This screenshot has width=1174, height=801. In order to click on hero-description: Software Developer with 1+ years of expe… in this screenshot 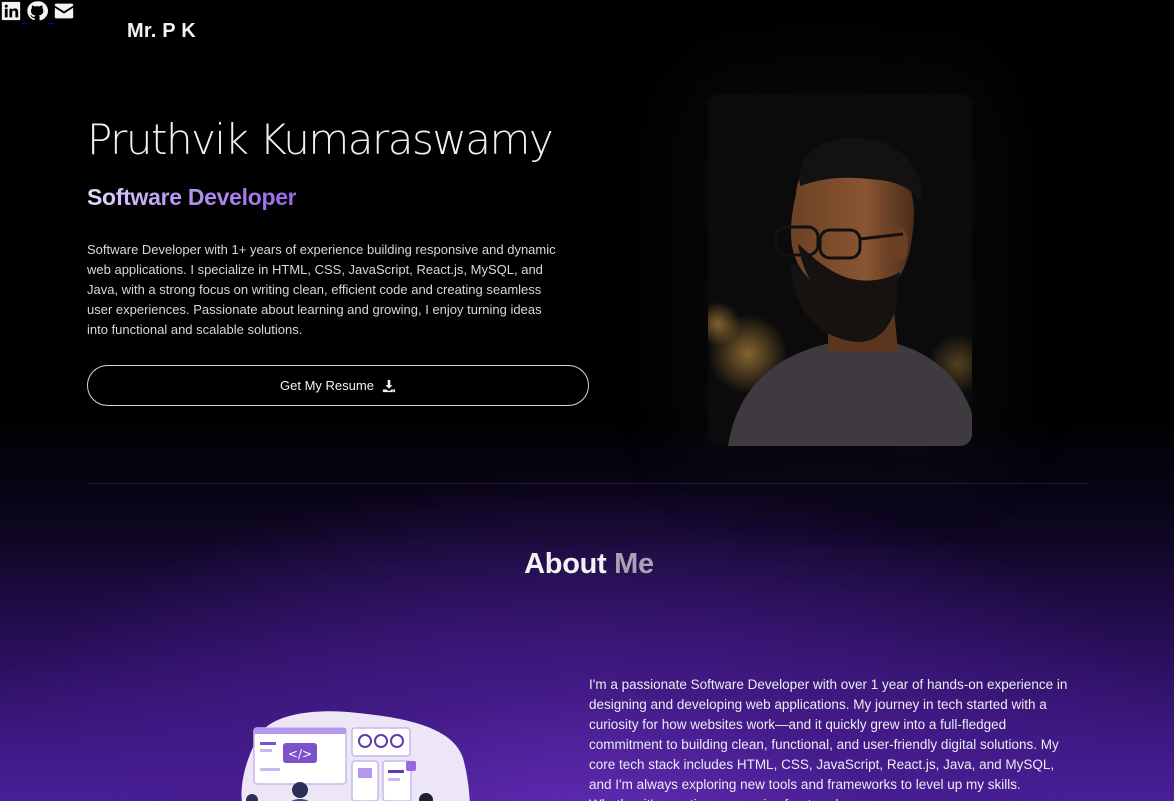, I will do `click(321, 289)`.